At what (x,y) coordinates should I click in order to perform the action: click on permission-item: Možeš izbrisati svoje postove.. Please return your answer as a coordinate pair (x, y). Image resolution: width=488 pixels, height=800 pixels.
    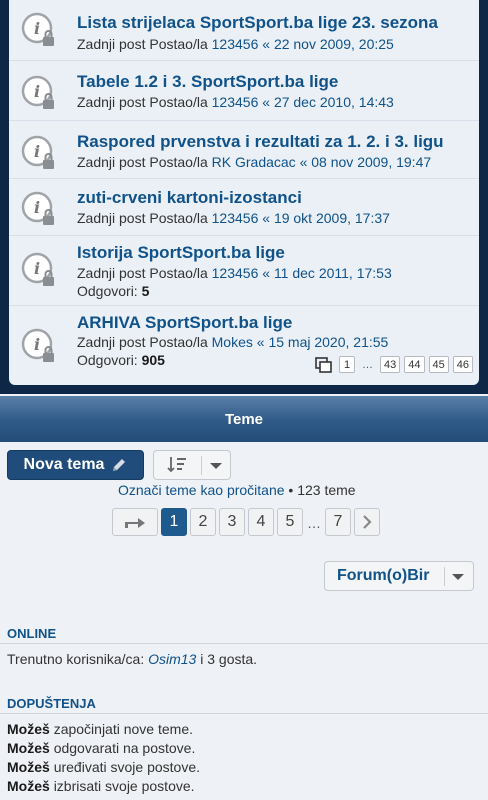
    Looking at the image, I should click on (101, 786).